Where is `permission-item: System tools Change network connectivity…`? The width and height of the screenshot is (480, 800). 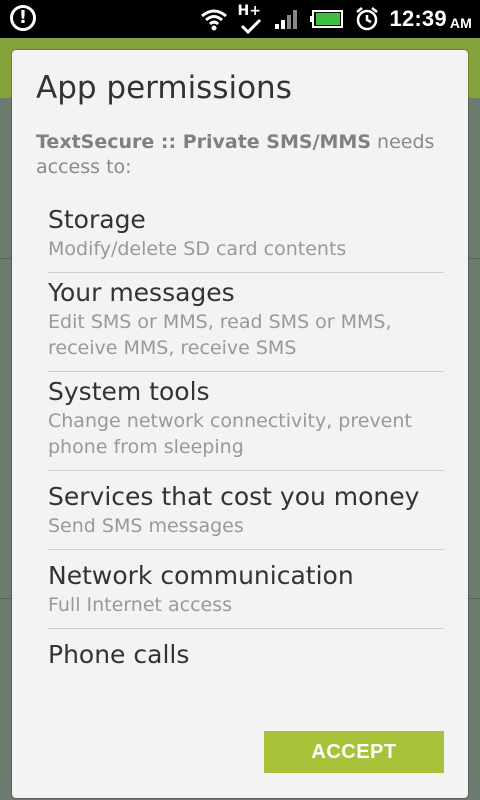 permission-item: System tools Change network connectivity… is located at coordinates (246, 421).